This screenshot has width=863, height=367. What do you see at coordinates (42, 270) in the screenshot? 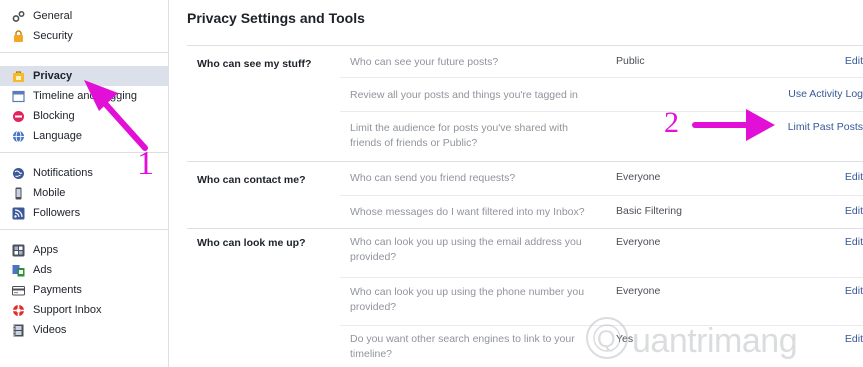
I see `sidebar-item-label: Ads` at bounding box center [42, 270].